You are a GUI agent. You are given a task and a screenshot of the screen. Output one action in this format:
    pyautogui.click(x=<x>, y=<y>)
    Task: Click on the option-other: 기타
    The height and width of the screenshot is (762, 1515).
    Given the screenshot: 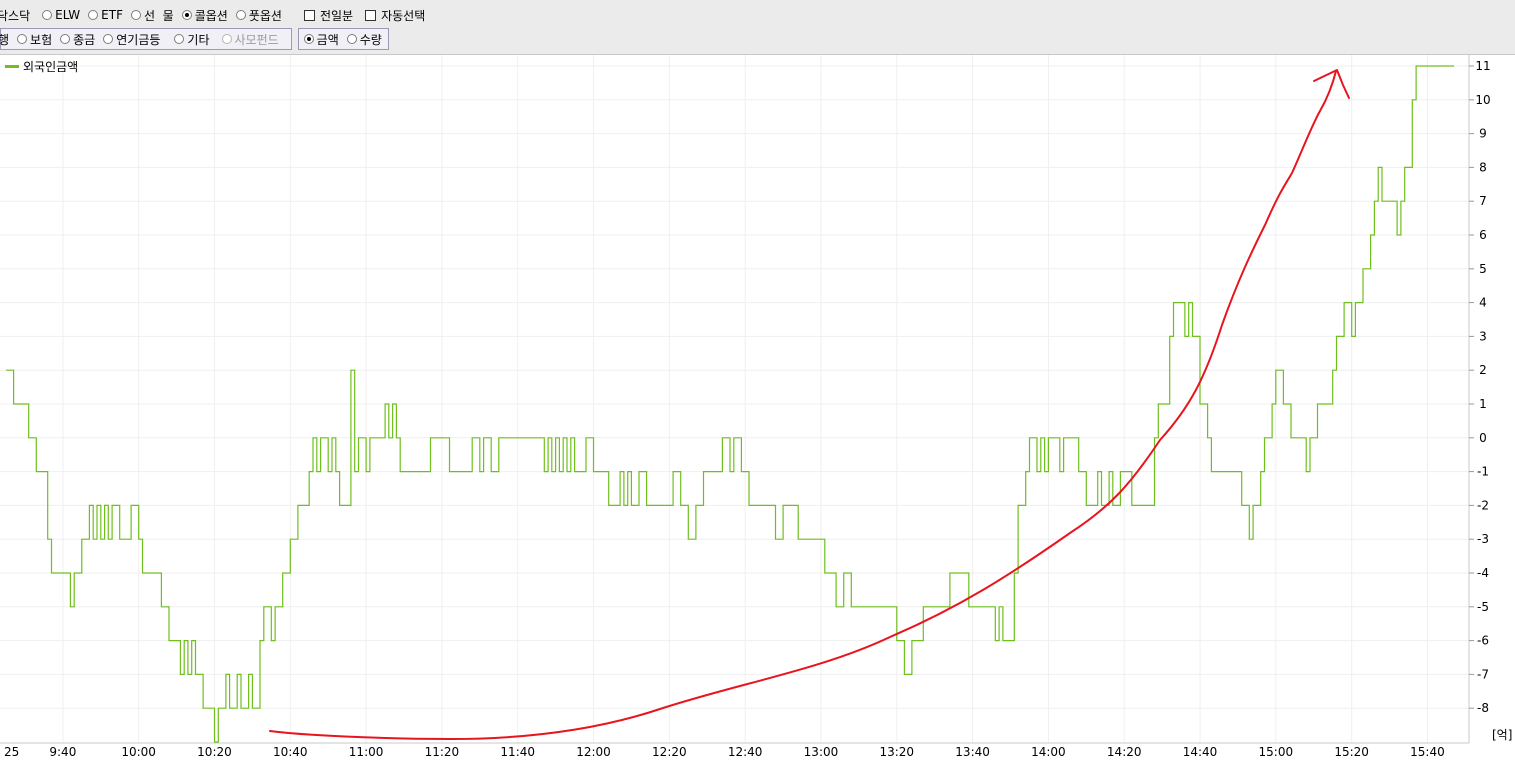 What is the action you would take?
    pyautogui.click(x=192, y=39)
    